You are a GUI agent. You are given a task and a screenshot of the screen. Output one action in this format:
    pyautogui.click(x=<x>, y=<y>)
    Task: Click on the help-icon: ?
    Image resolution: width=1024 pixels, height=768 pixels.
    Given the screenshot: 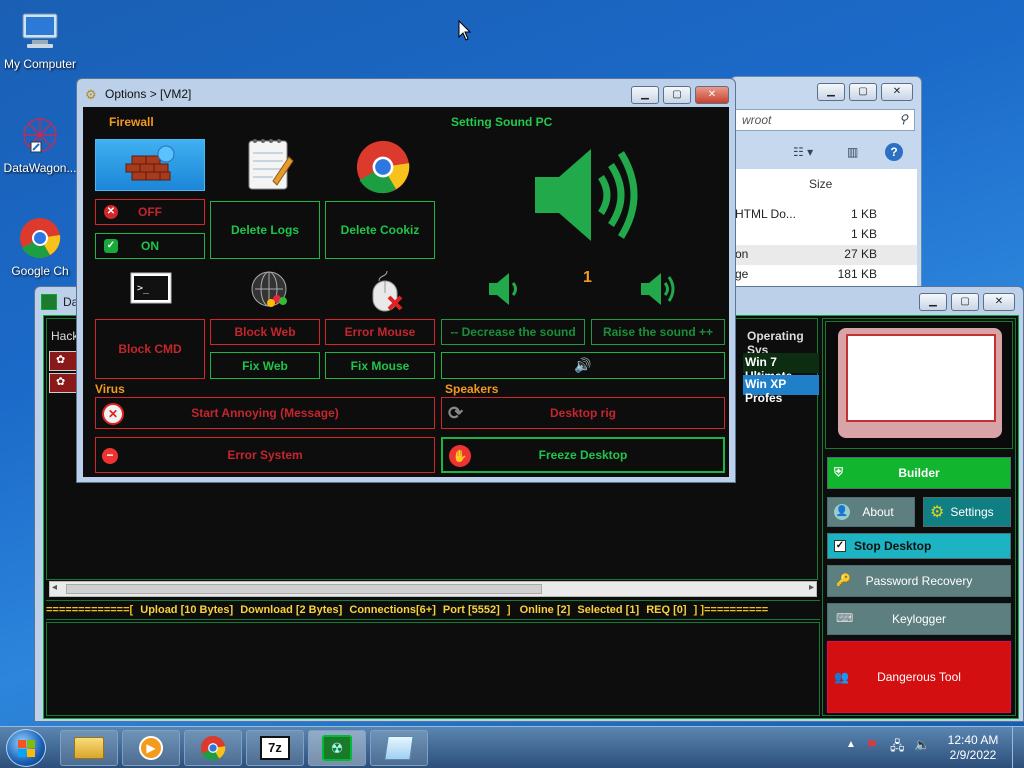 What is the action you would take?
    pyautogui.click(x=894, y=152)
    